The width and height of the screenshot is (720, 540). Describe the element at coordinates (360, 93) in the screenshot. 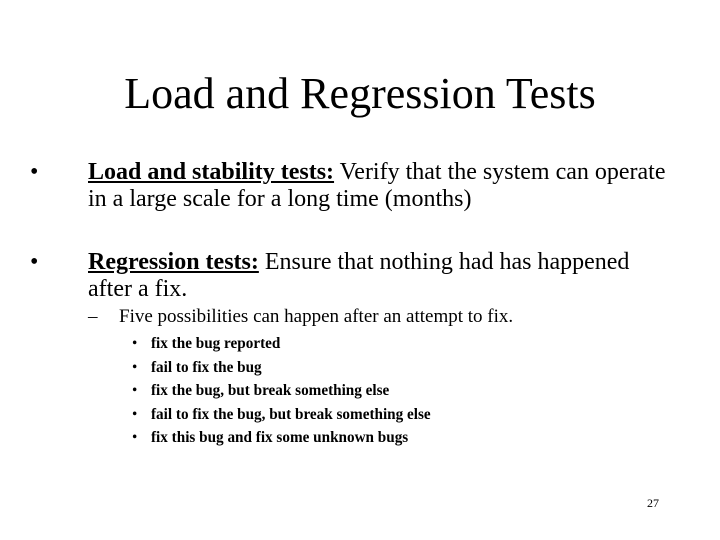

I see `slide-title: Load and Regression Tests` at that location.